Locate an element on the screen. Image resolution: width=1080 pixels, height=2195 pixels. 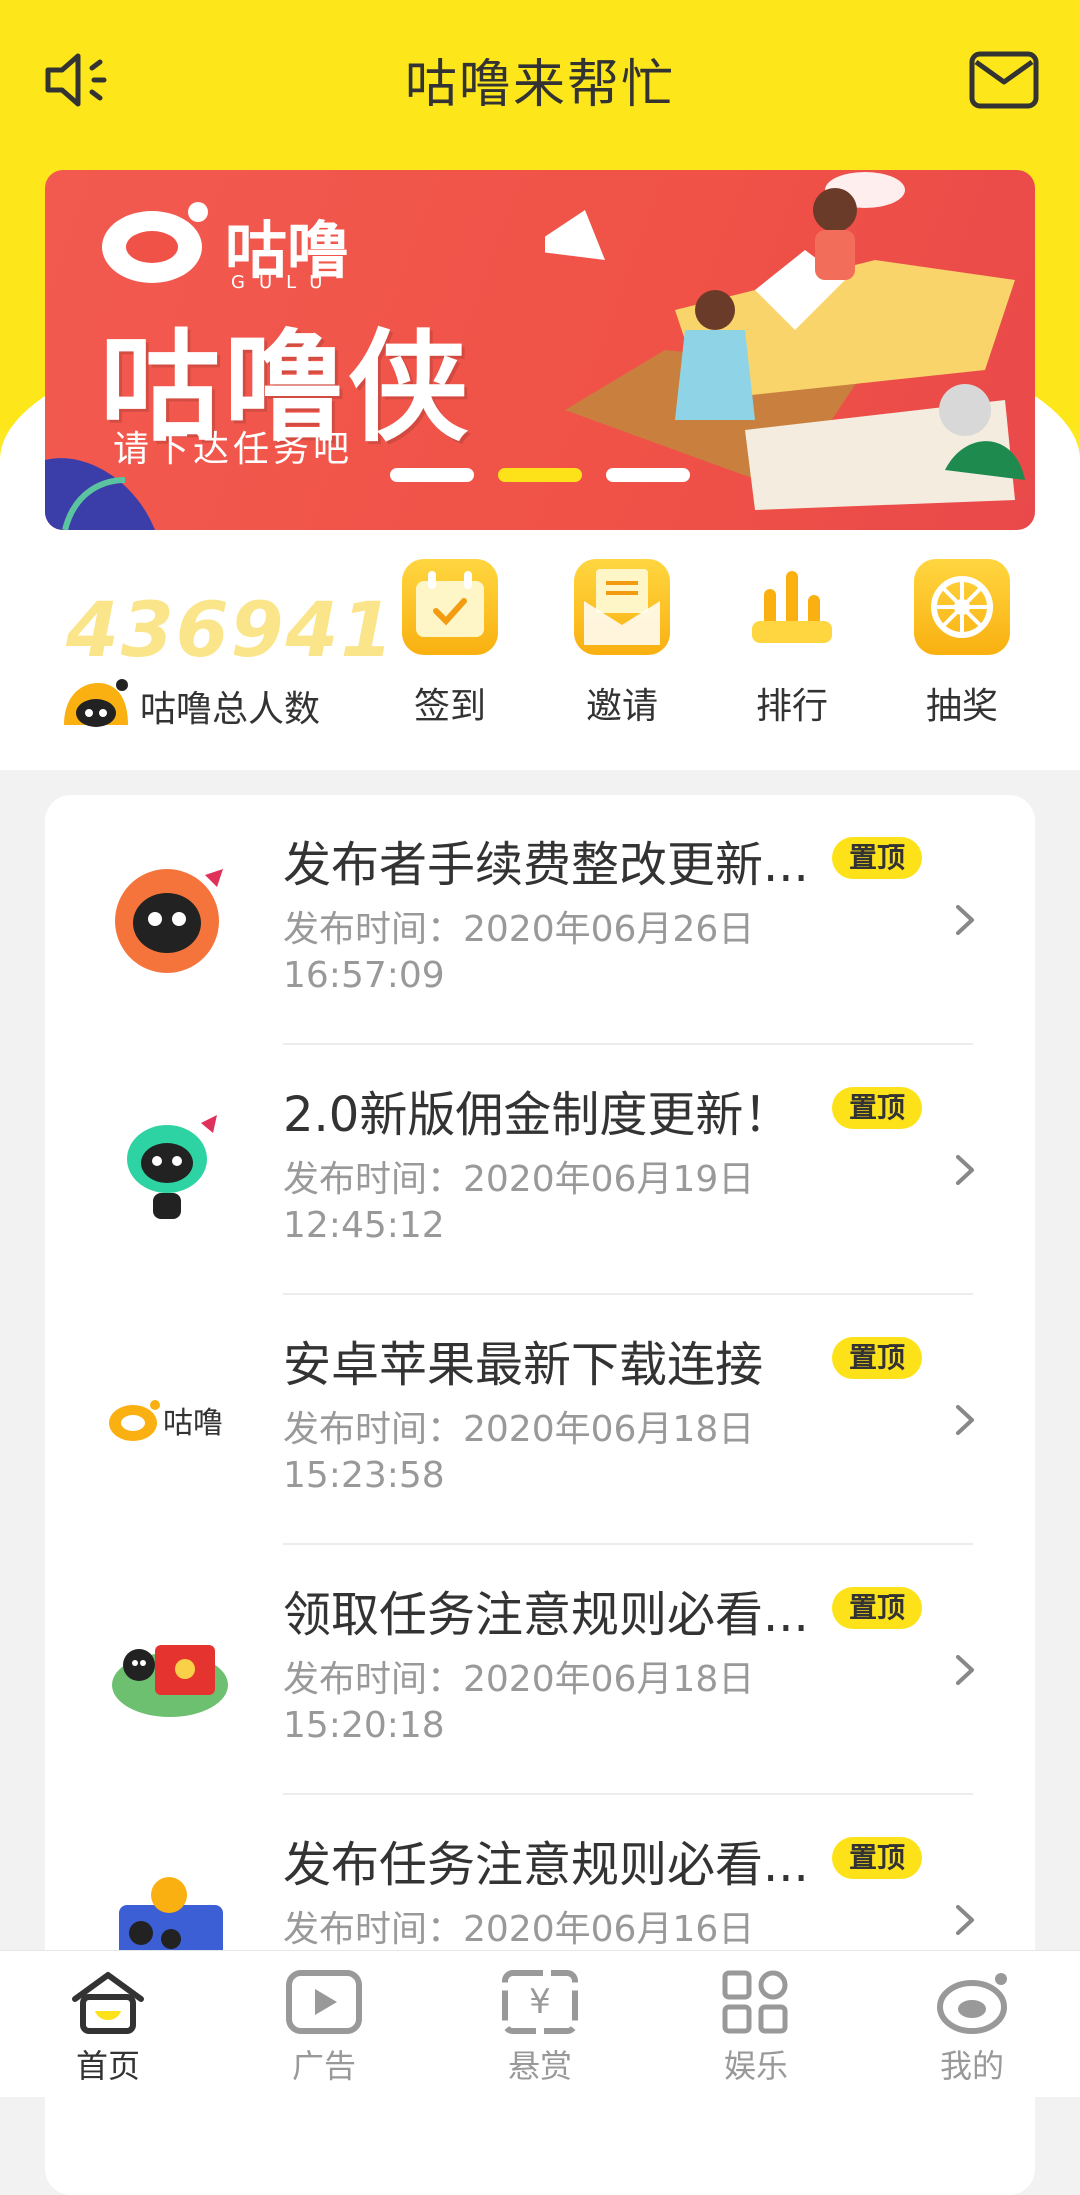
svg-text: 咕噜 is located at coordinates (193, 1423).